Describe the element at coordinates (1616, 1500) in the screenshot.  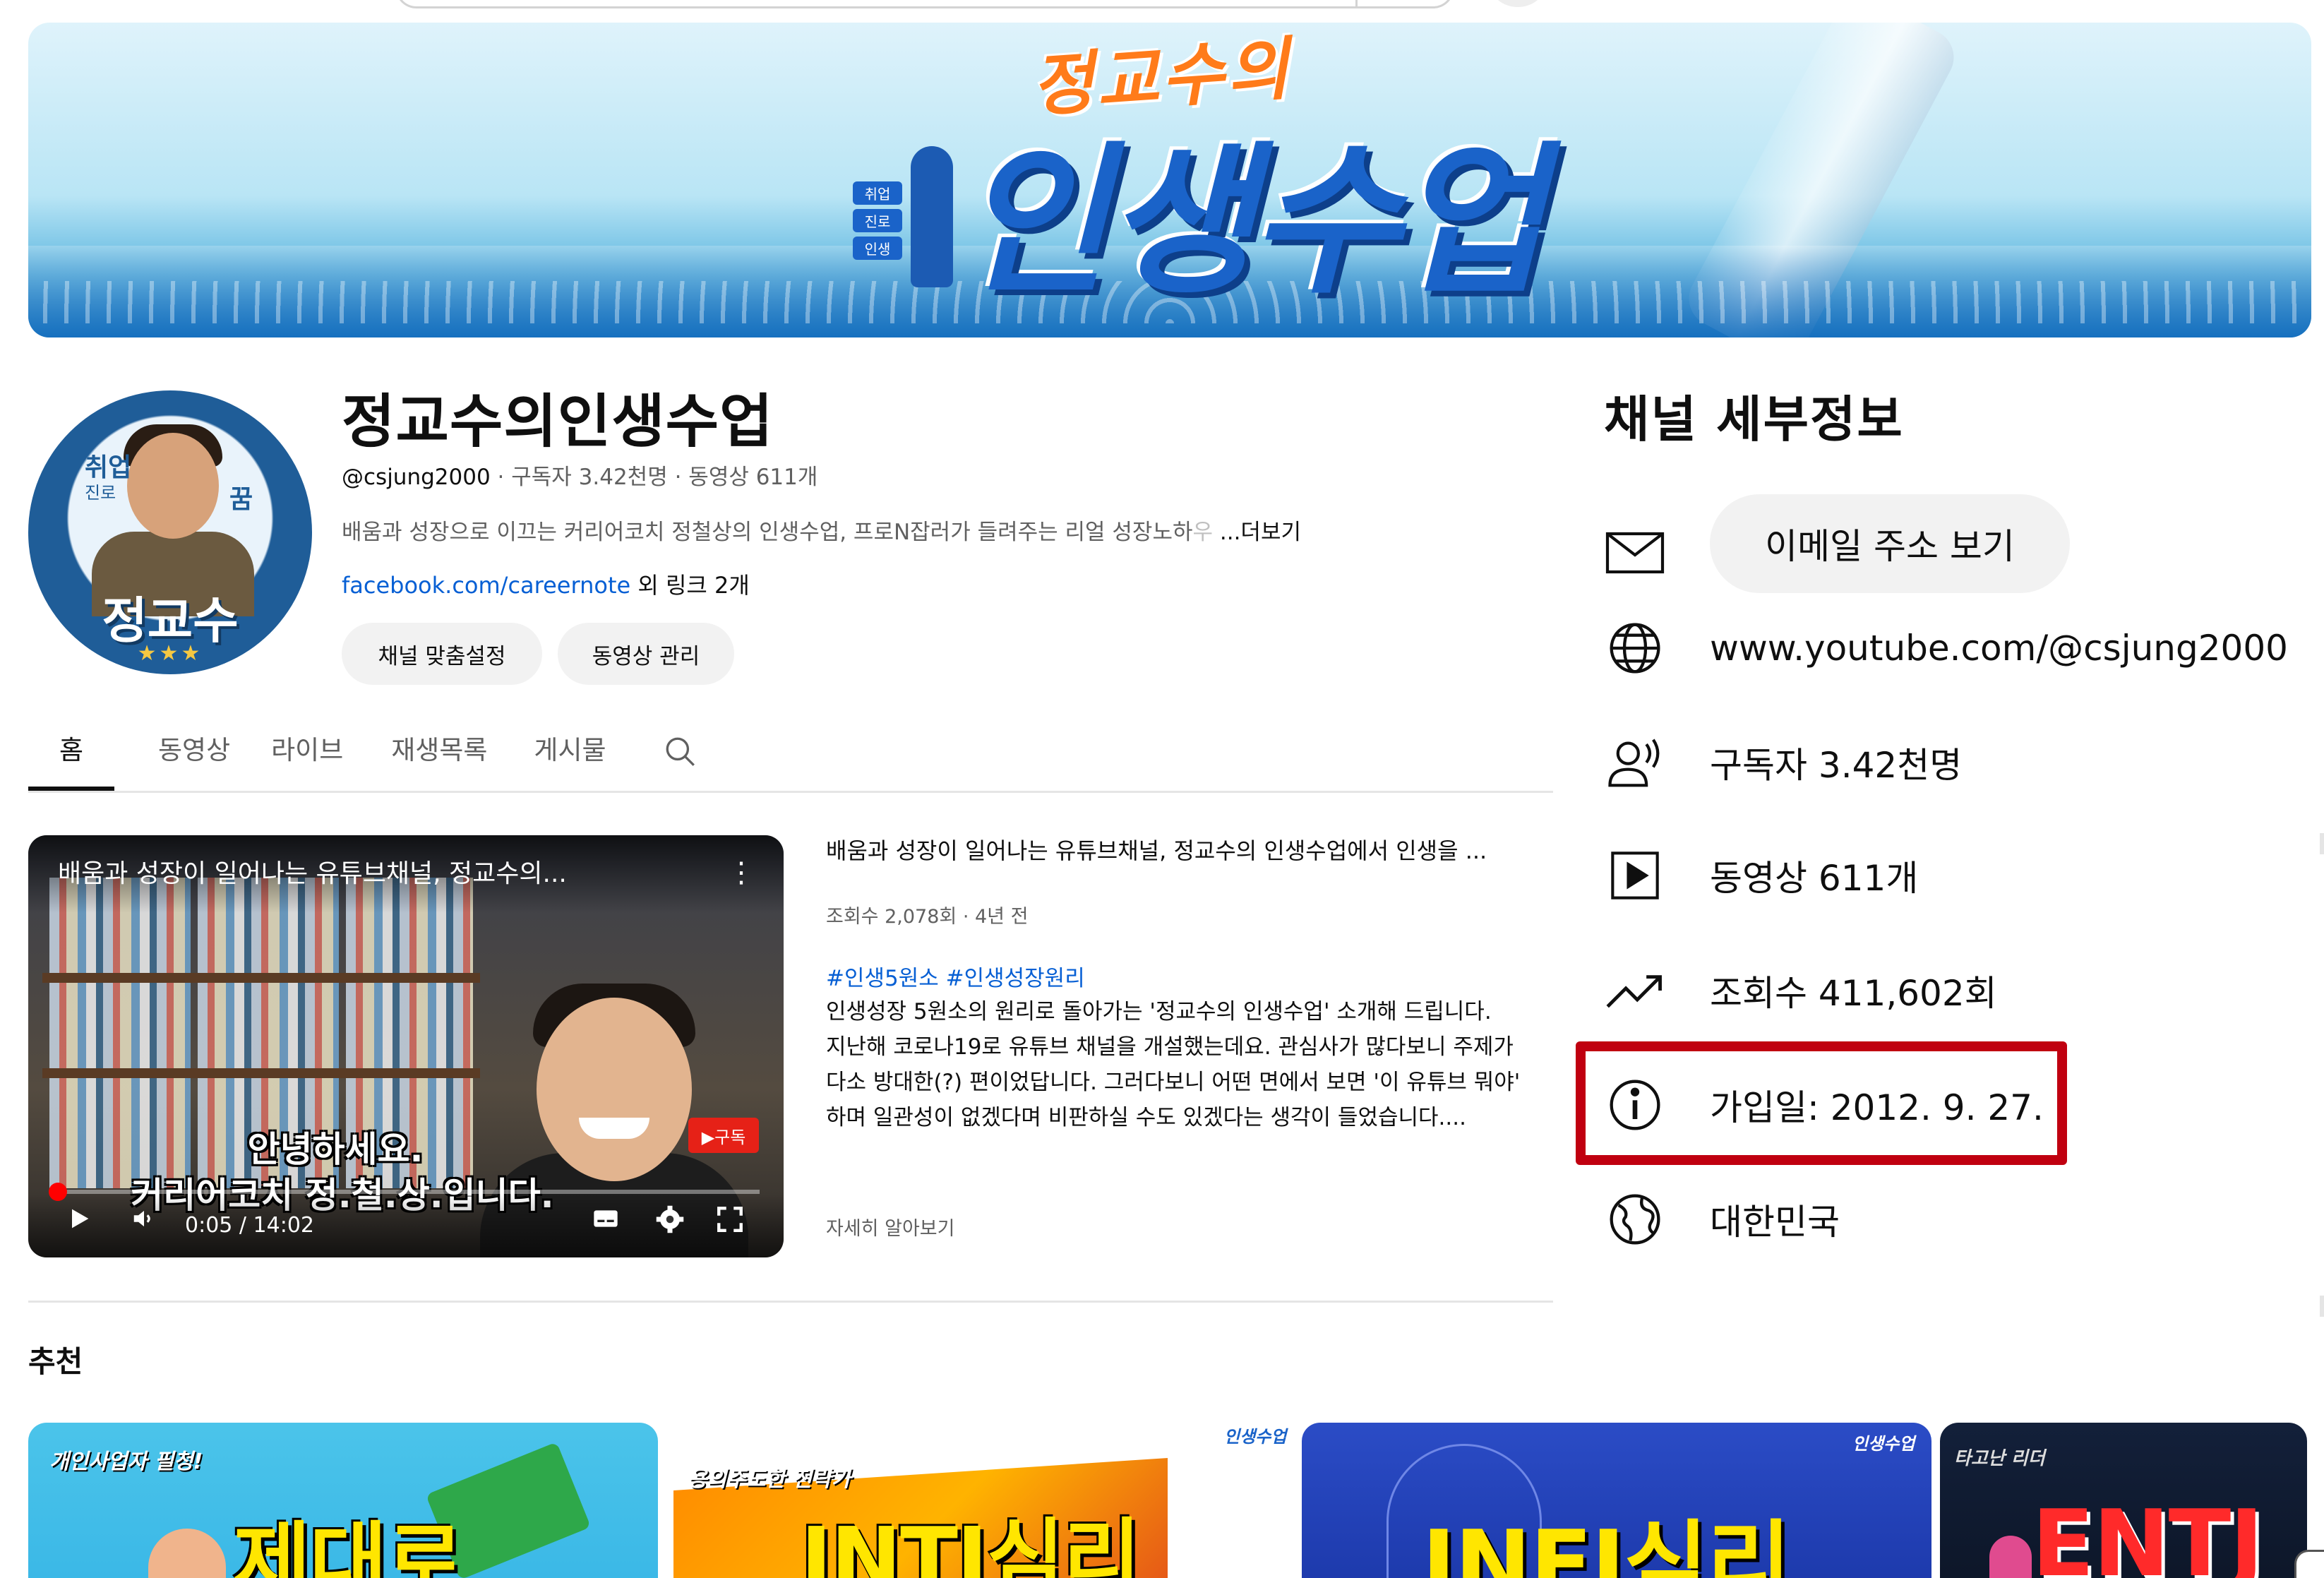
I see `recommended-video-card: 인생수업 INFJ심리` at that location.